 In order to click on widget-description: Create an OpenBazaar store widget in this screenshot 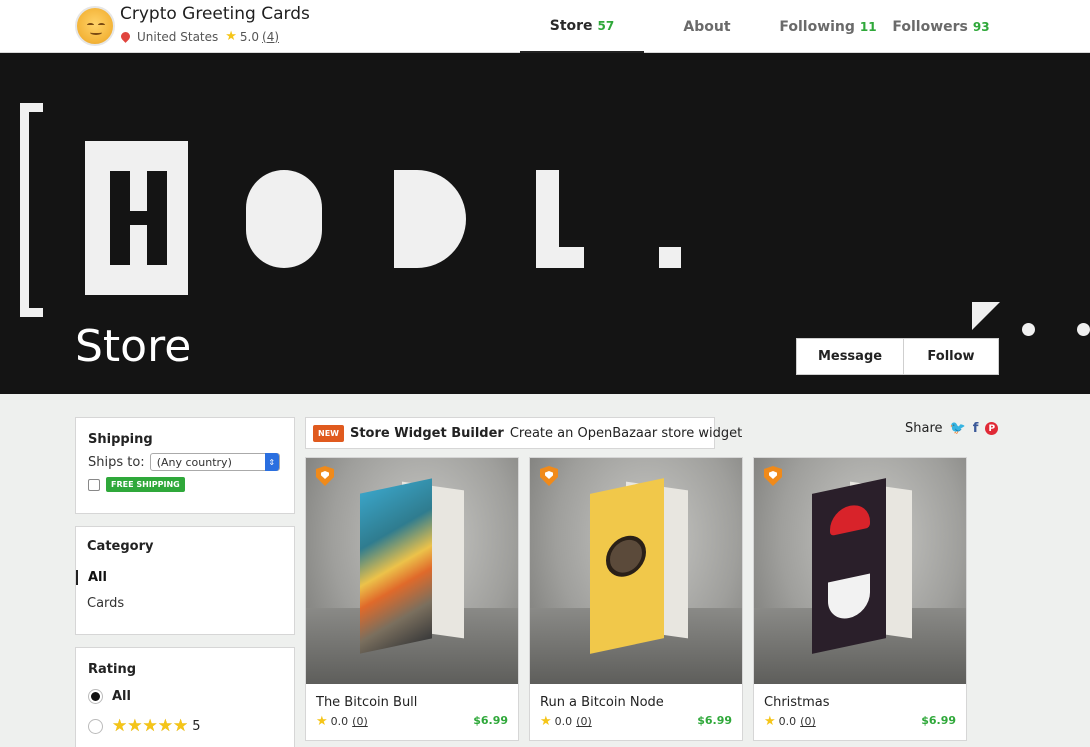, I will do `click(626, 433)`.